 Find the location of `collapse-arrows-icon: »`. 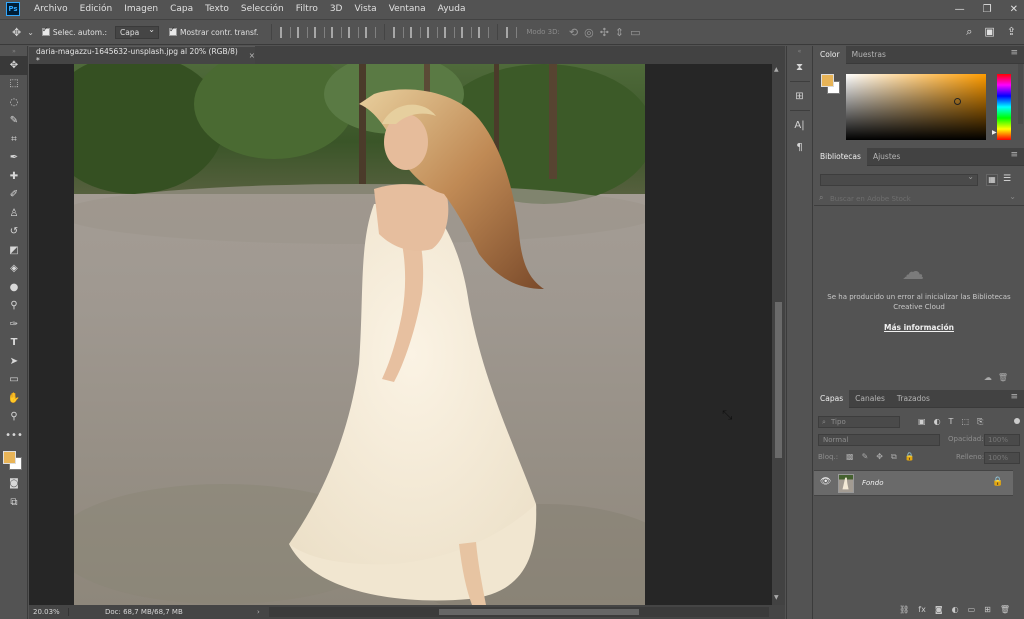

collapse-arrows-icon: » is located at coordinates (14, 51).